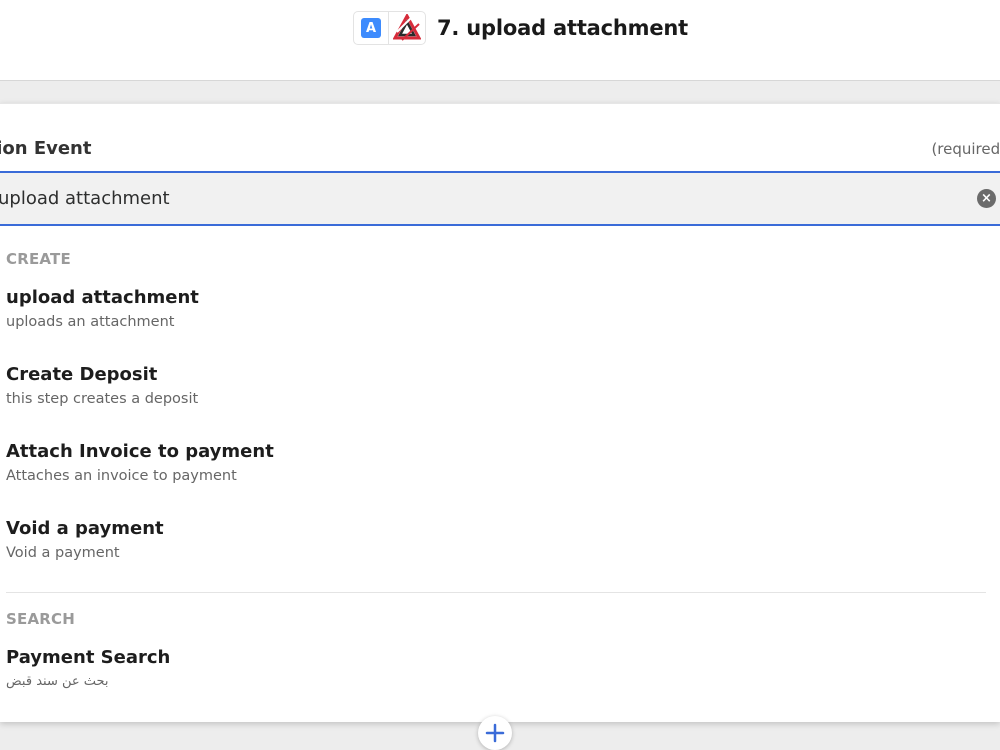 The height and width of the screenshot is (750, 1000). I want to click on app-logo-icon, so click(407, 28).